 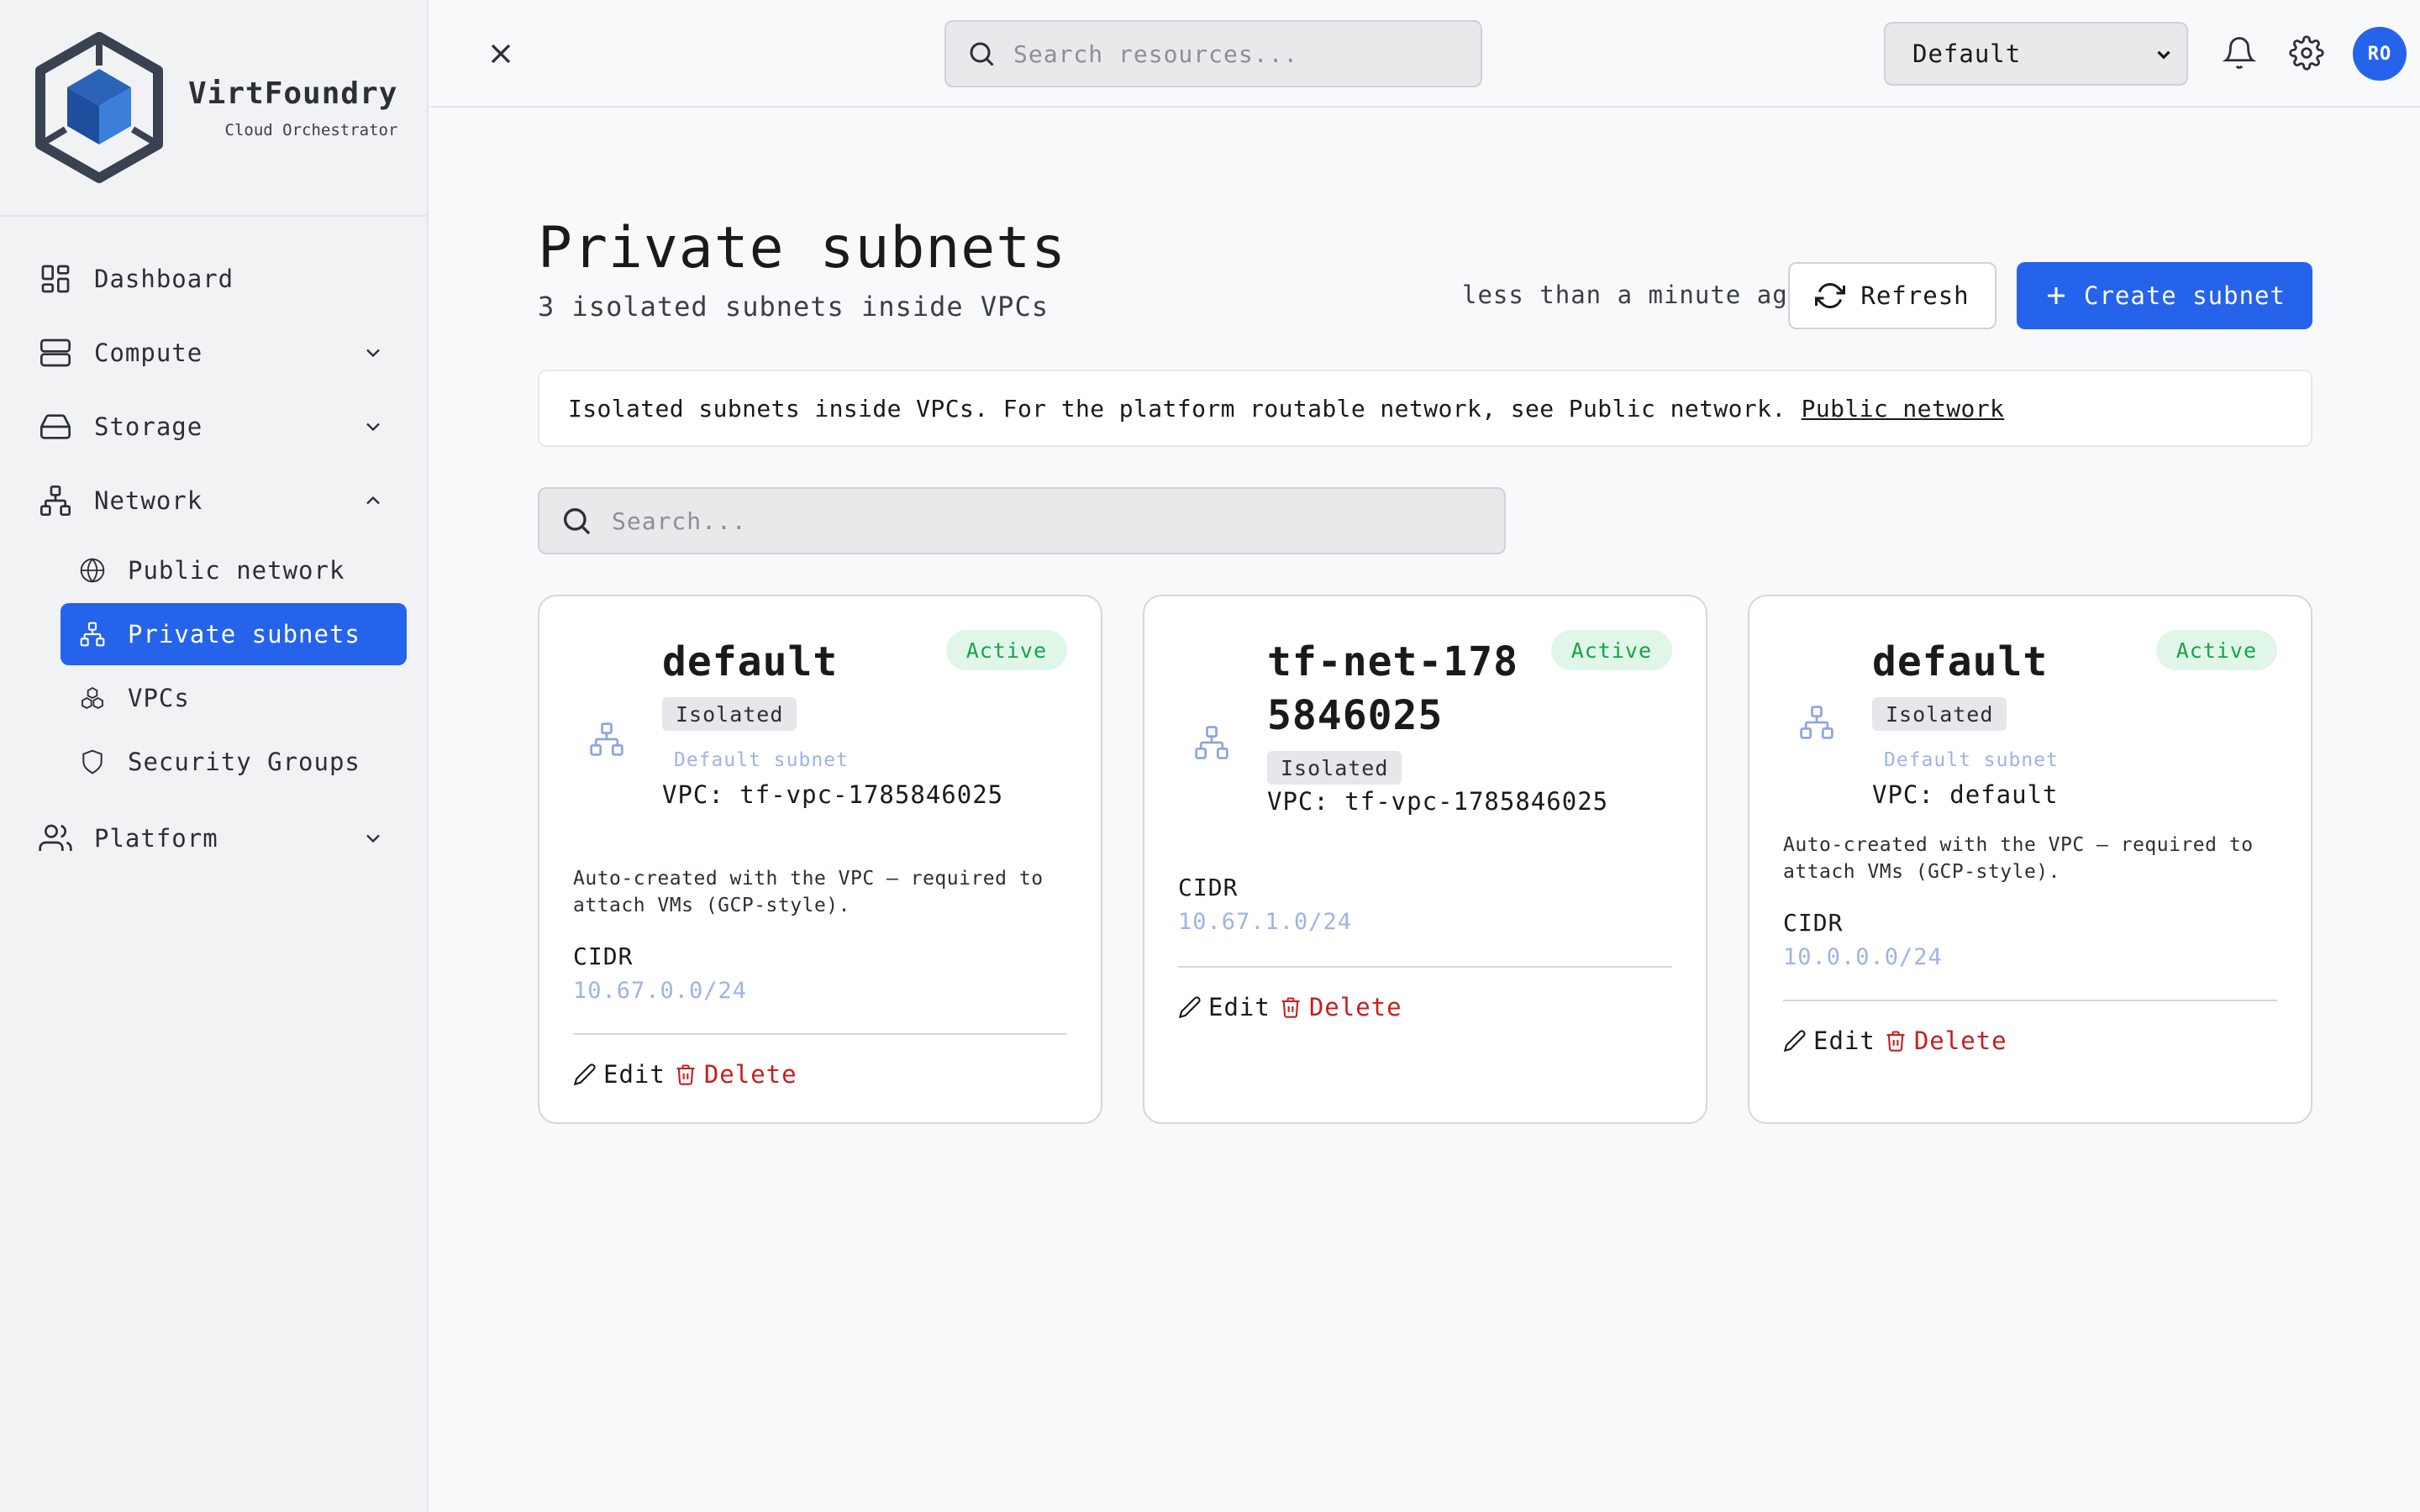 I want to click on refresh-button: Refresh, so click(x=1892, y=295).